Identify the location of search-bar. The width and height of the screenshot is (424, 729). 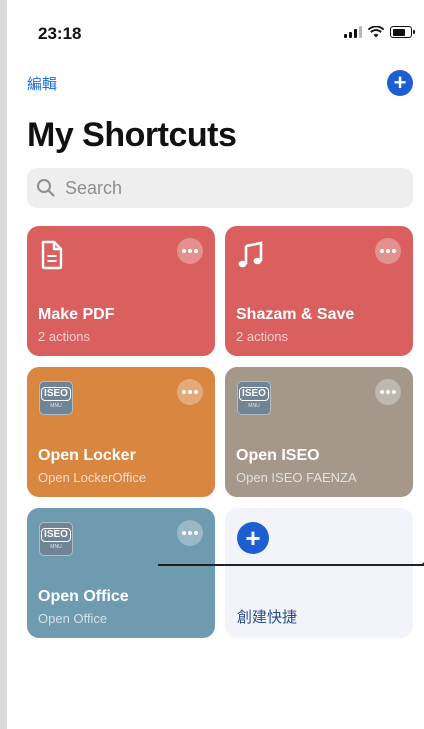
(220, 188).